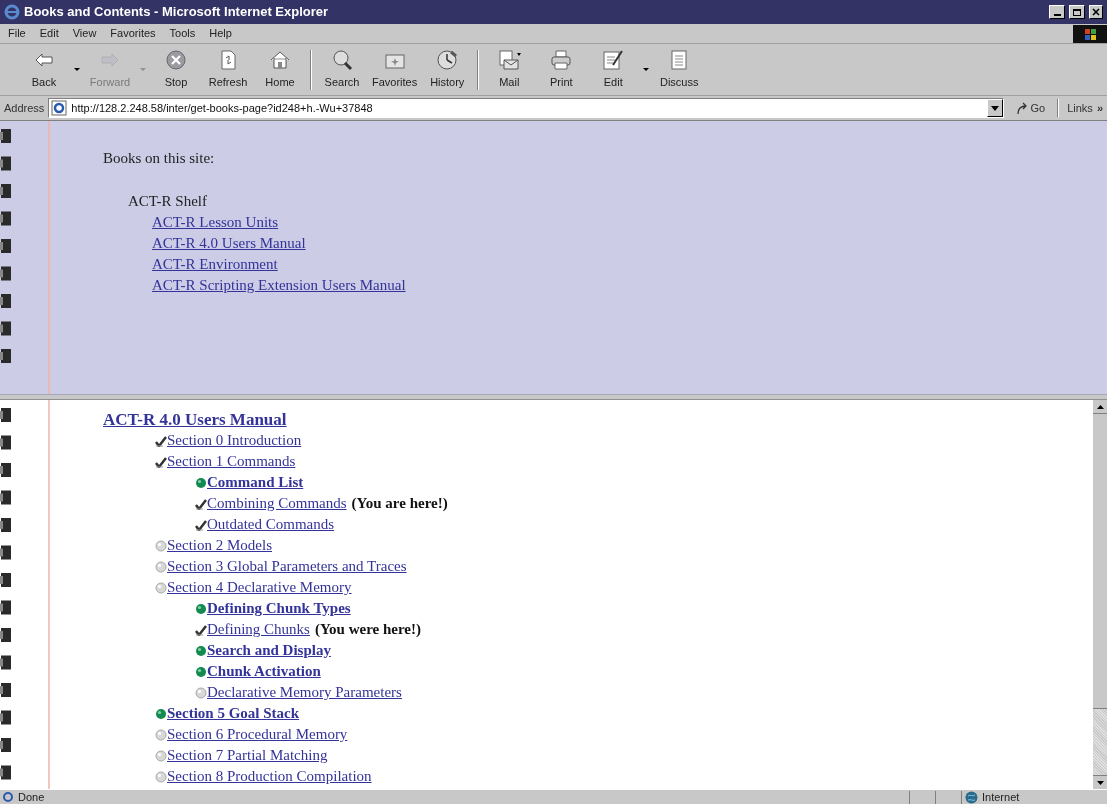 The width and height of the screenshot is (1107, 804). I want to click on printer-icon, so click(561, 60).